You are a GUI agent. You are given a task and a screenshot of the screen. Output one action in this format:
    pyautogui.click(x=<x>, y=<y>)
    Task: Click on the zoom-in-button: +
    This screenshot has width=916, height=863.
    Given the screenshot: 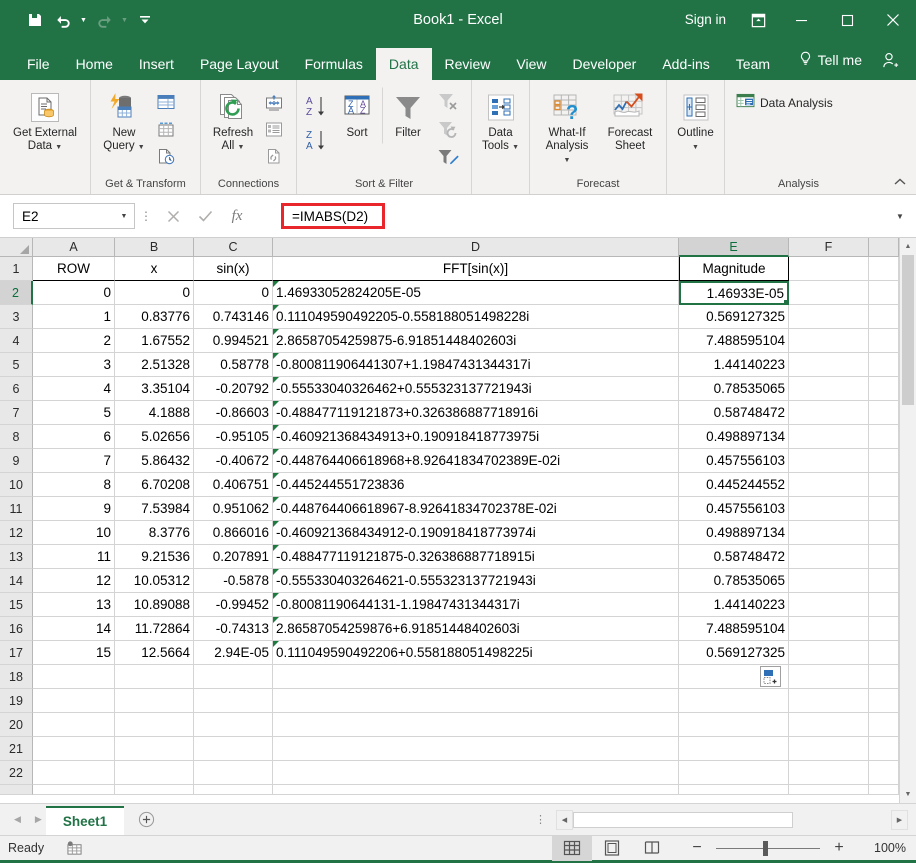 What is the action you would take?
    pyautogui.click(x=839, y=848)
    